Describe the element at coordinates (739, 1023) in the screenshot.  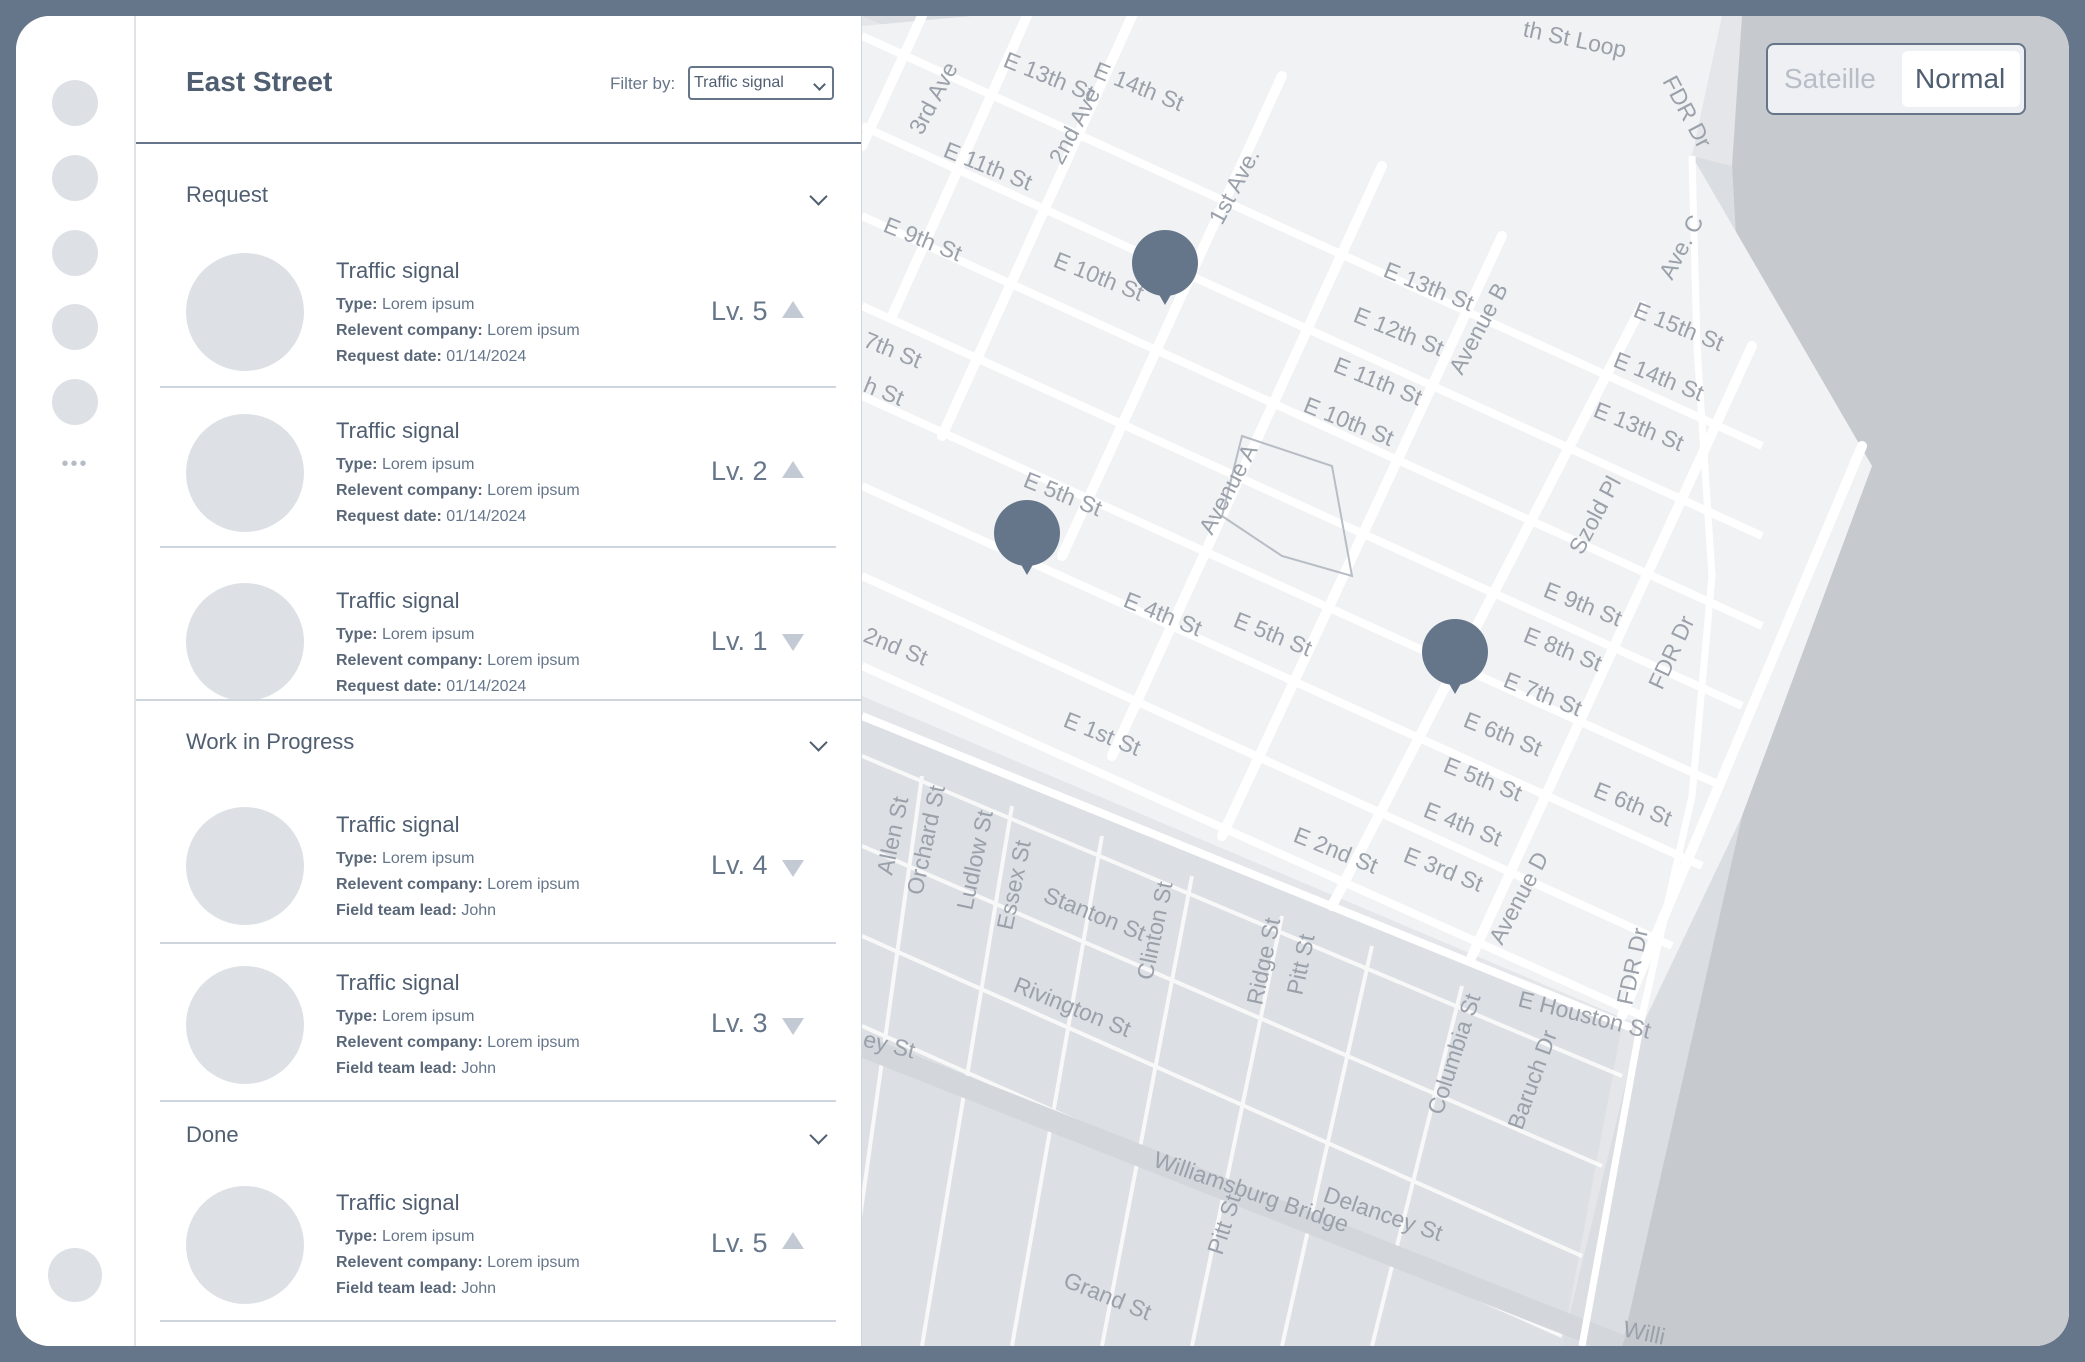
I see `item-level: Lv. 3` at that location.